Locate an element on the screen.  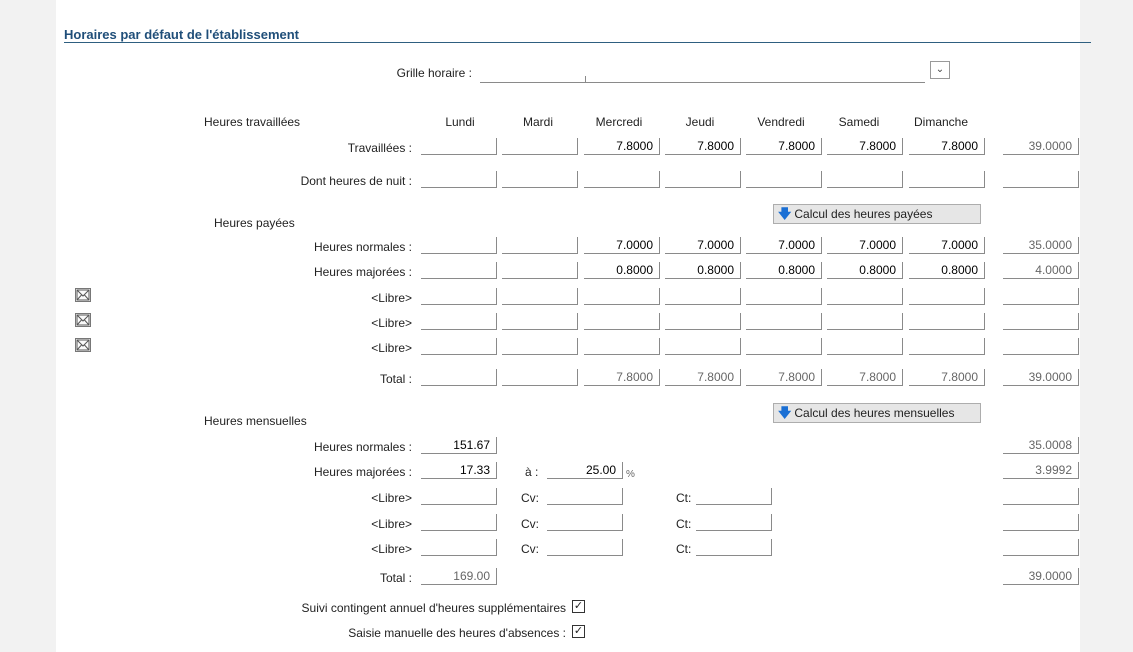
contingent-checkbox: ✓ is located at coordinates (578, 606).